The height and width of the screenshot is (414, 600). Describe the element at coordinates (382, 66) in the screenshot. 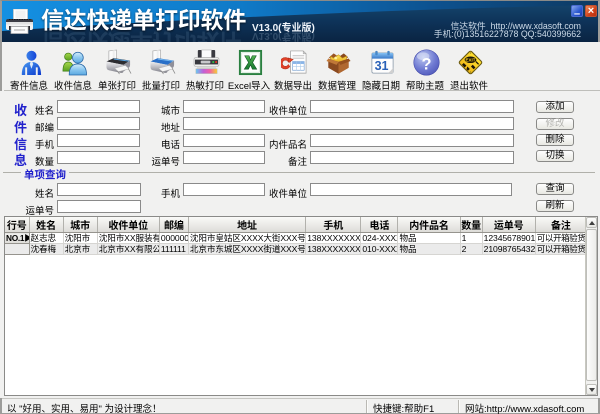

I see `svg-text: 31` at that location.